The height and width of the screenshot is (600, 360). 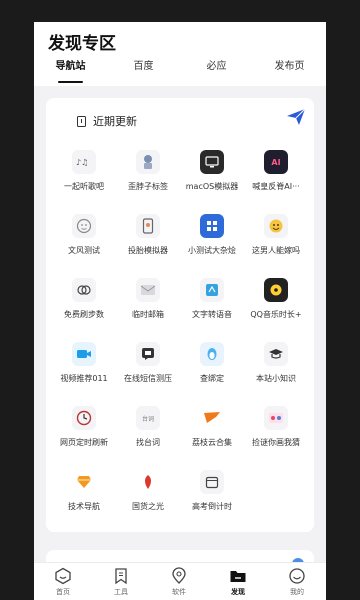 I want to click on nav-item-tools: 工具, so click(x=121, y=581).